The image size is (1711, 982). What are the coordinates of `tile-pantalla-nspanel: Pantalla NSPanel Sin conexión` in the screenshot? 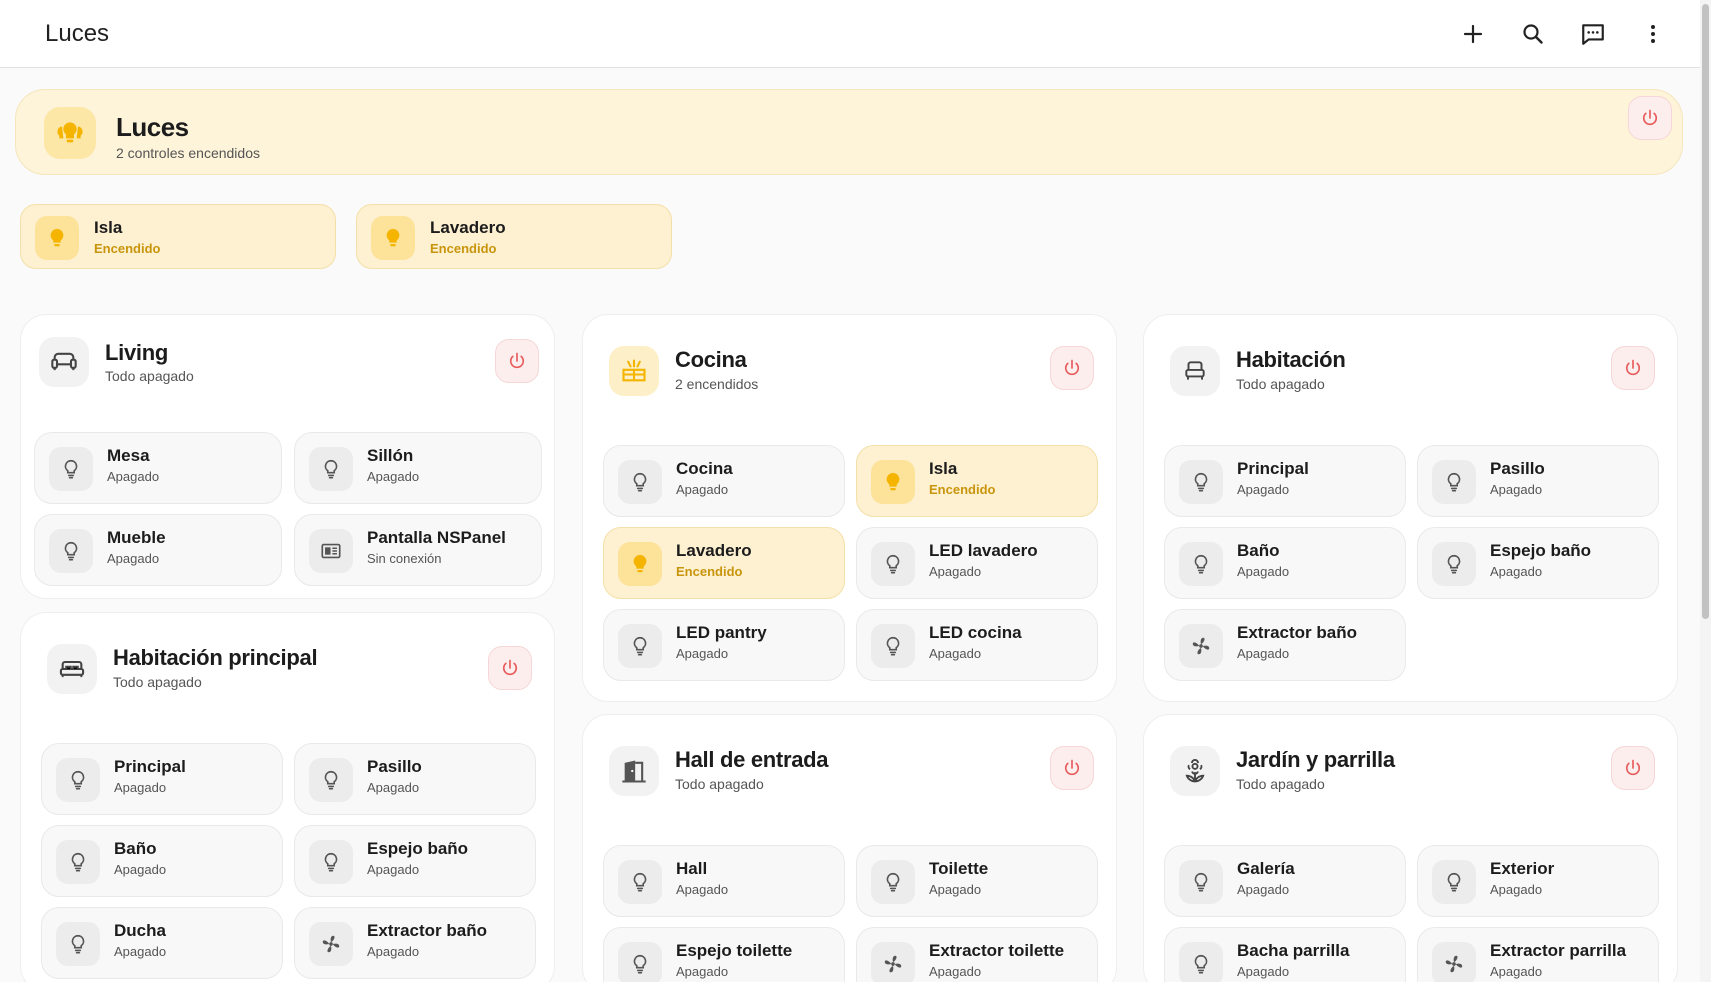 It's located at (418, 550).